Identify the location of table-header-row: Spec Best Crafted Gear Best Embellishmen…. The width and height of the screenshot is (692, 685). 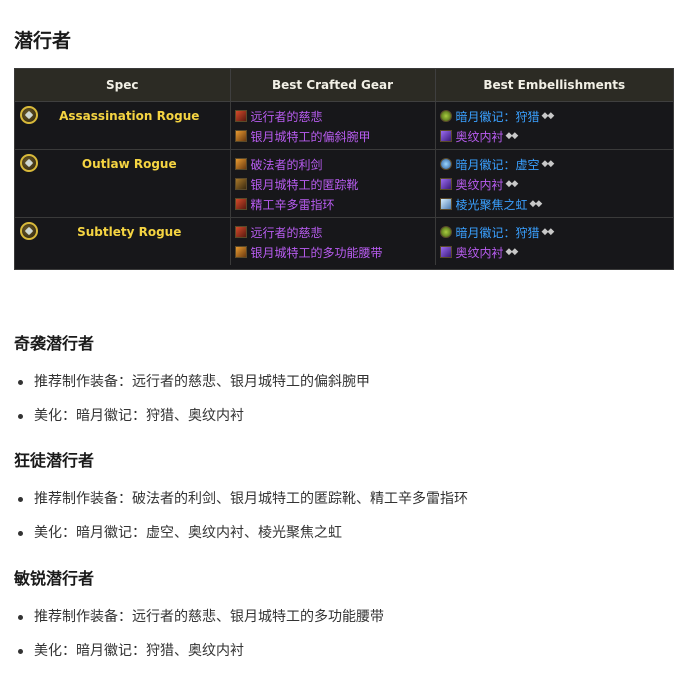
(344, 85).